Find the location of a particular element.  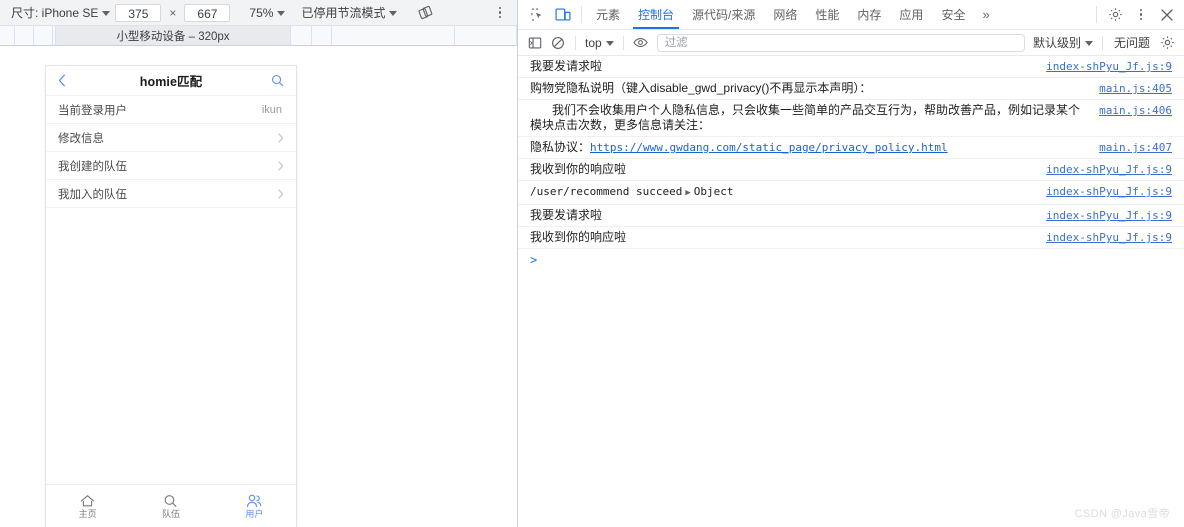

tab-label: 网络 is located at coordinates (785, 15).